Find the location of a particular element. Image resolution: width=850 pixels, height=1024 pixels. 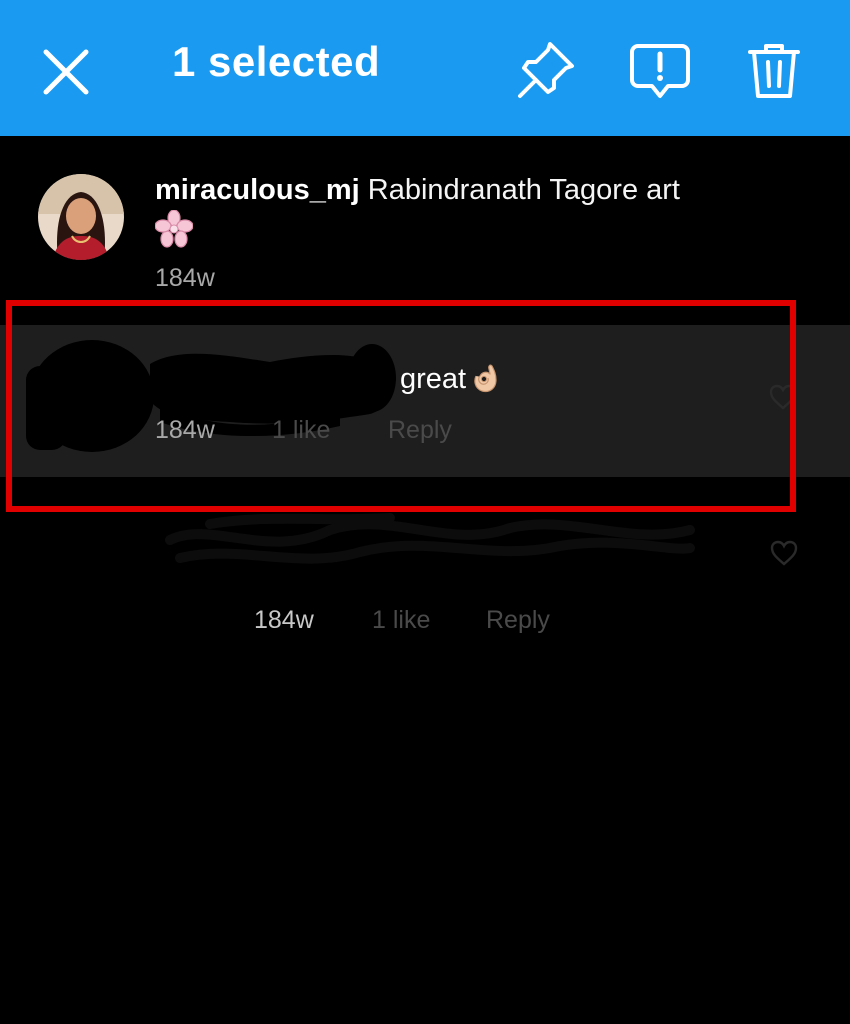

caption-username: miraculous_mj is located at coordinates (257, 190).